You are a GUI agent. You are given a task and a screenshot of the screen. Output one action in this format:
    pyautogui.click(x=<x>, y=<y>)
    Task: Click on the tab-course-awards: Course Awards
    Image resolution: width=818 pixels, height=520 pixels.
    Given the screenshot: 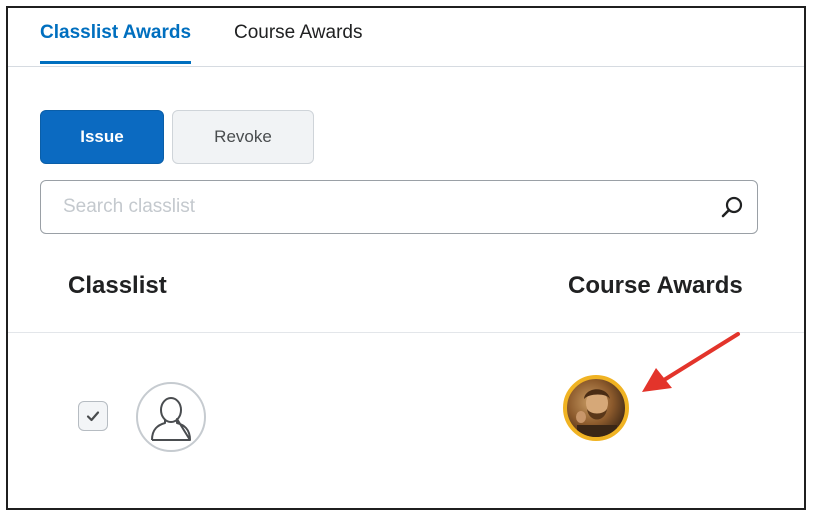 What is the action you would take?
    pyautogui.click(x=298, y=43)
    